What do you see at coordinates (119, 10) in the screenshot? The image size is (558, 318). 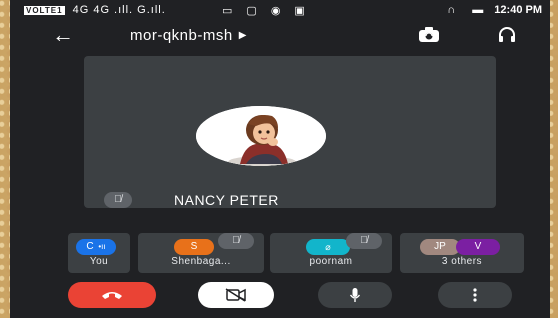 I see `signal-text: 4G 4G .ıll. G.ıll.` at bounding box center [119, 10].